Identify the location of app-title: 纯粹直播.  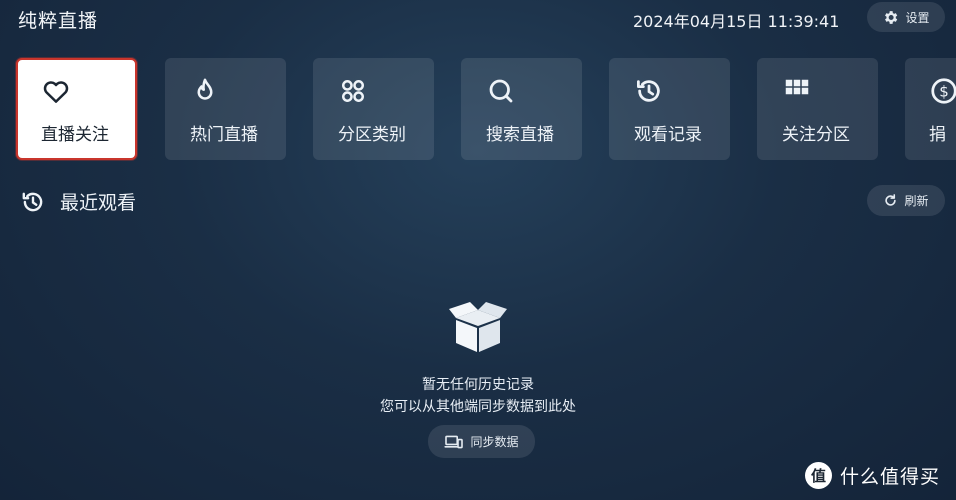
(58, 21).